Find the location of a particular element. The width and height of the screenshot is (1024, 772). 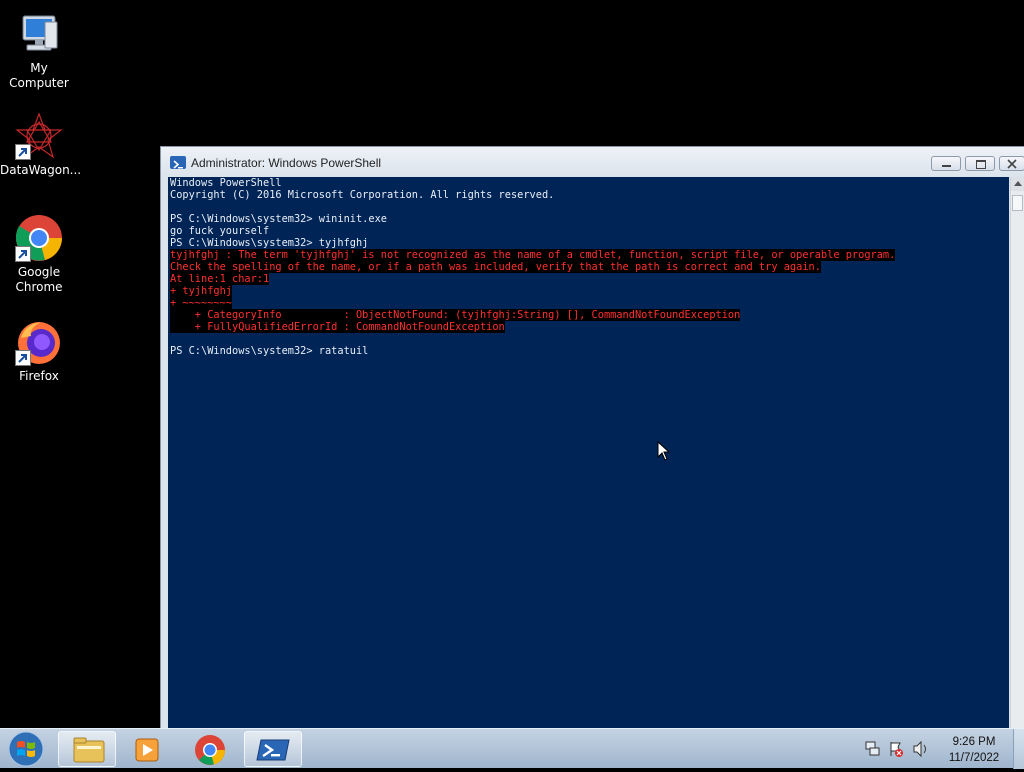

console-line-text: PS C:\Windows\system32> tyjhfghj is located at coordinates (269, 243).